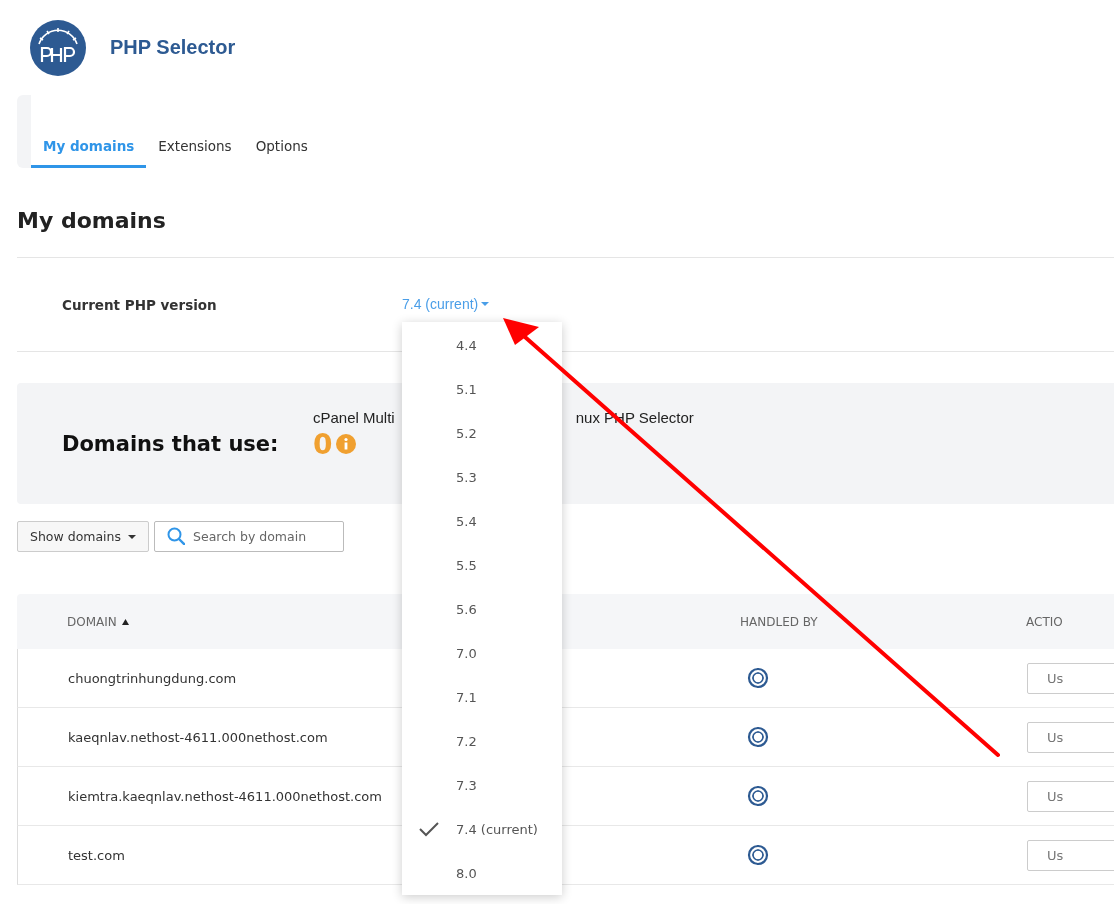 Image resolution: width=1114 pixels, height=904 pixels. I want to click on menu-item: 7.2, so click(482, 741).